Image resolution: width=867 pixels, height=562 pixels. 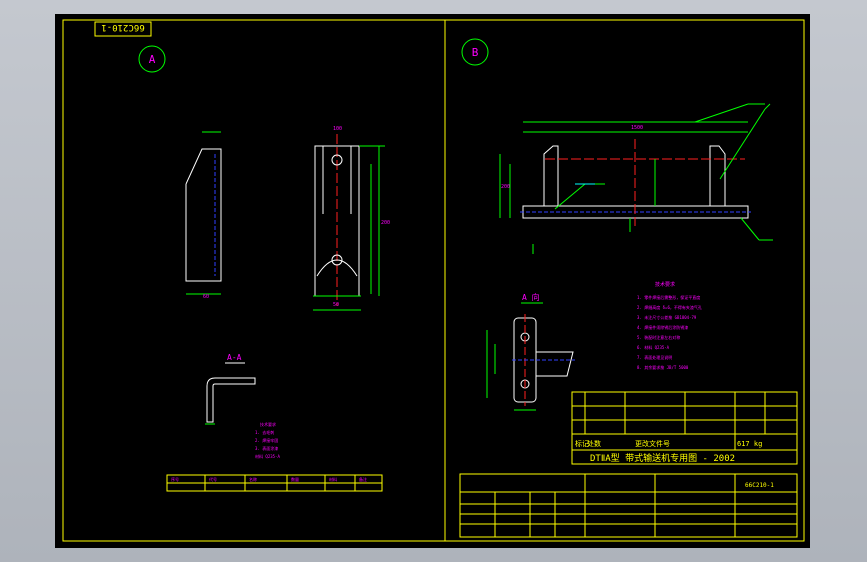 I want to click on detail-view-label: A 向, so click(x=531, y=297).